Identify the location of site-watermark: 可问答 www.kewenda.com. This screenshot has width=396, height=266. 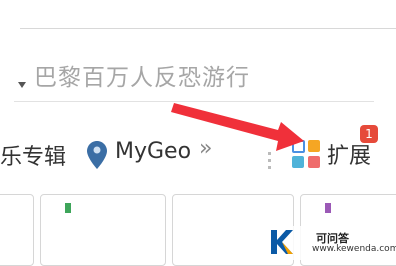
(326, 243).